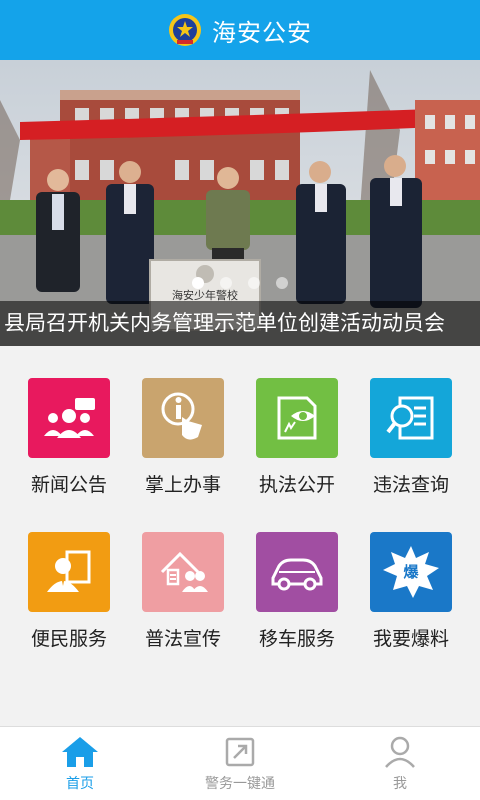  Describe the element at coordinates (240, 784) in the screenshot. I see `nav-tab-label: 警务一键通` at that location.